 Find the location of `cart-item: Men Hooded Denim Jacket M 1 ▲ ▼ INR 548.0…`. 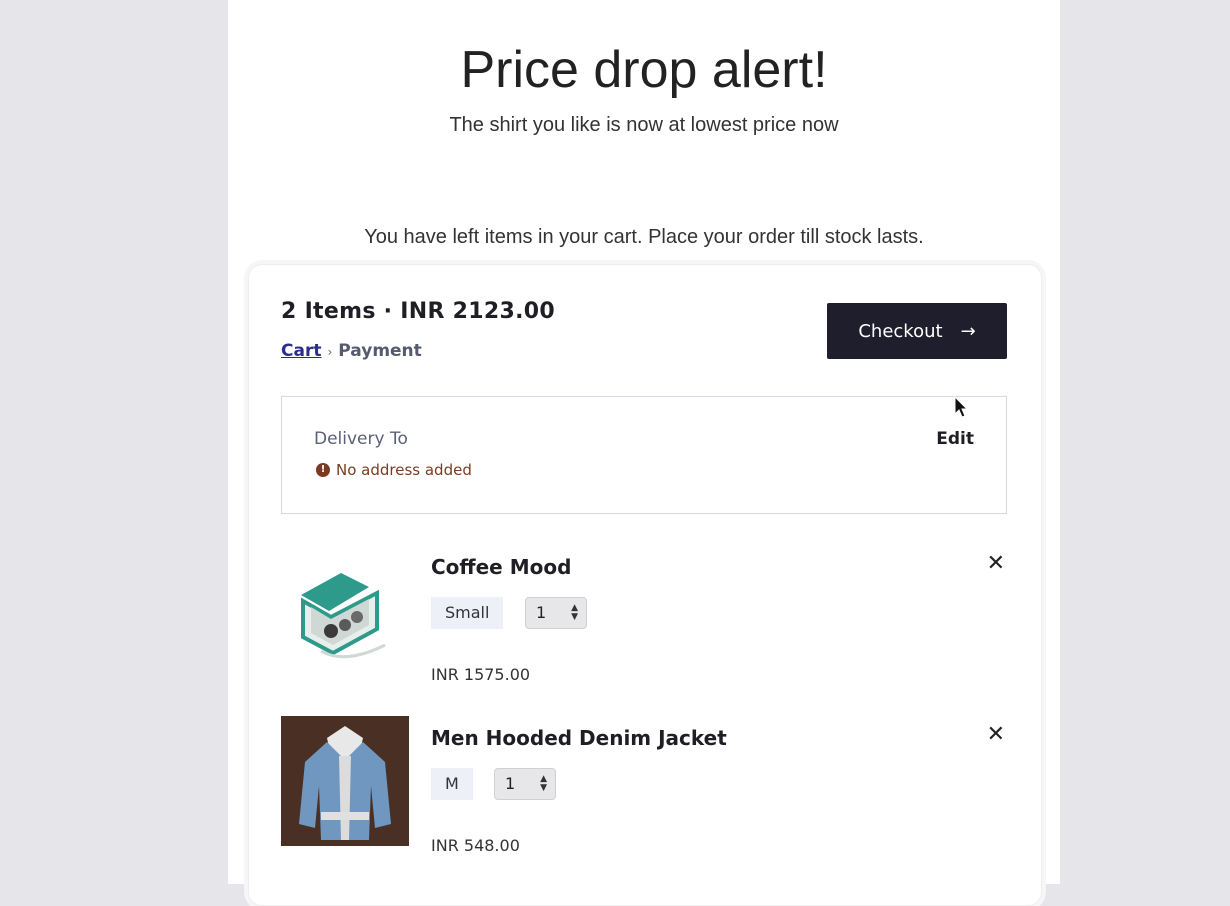

cart-item: Men Hooded Denim Jacket M 1 ▲ ▼ INR 548.0… is located at coordinates (643, 785).